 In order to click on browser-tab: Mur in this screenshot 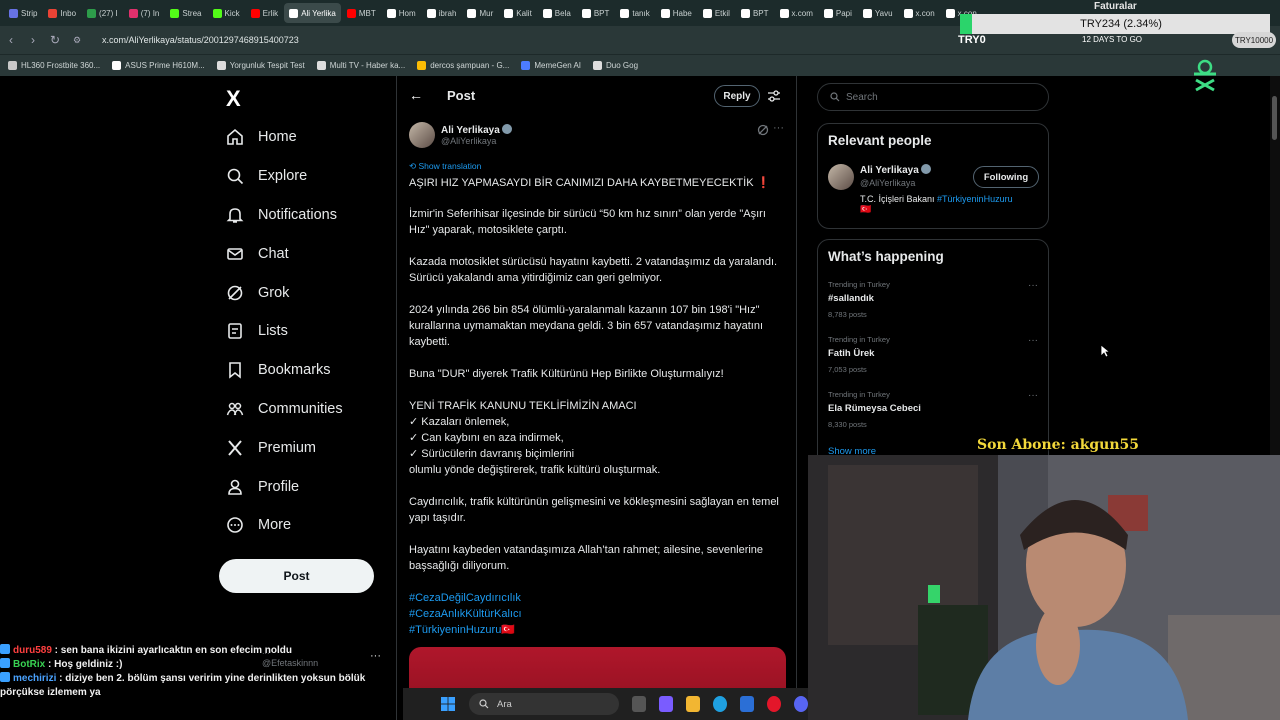, I will do `click(480, 13)`.